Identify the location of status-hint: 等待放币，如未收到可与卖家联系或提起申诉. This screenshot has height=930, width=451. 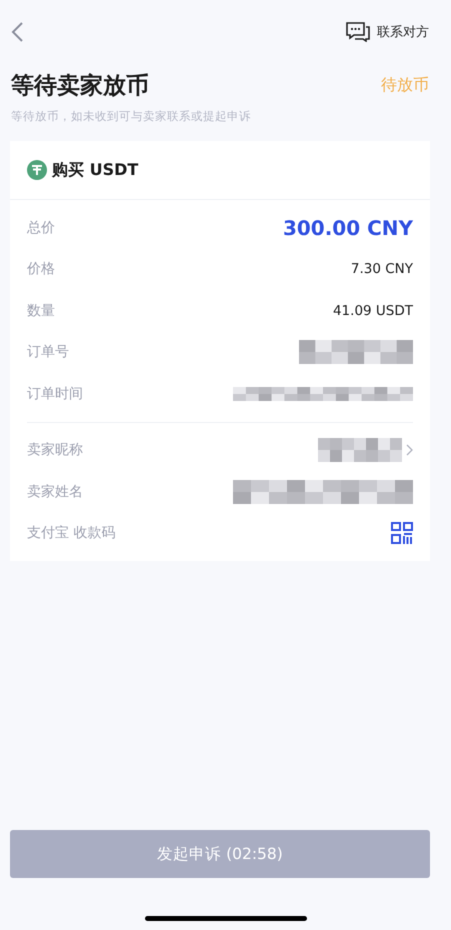
(131, 116).